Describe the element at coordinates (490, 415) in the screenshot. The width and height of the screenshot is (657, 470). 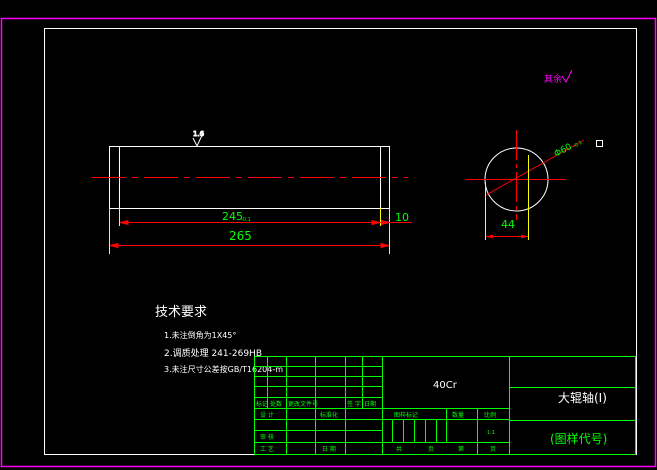
I see `tb-scale-header: 比例` at that location.